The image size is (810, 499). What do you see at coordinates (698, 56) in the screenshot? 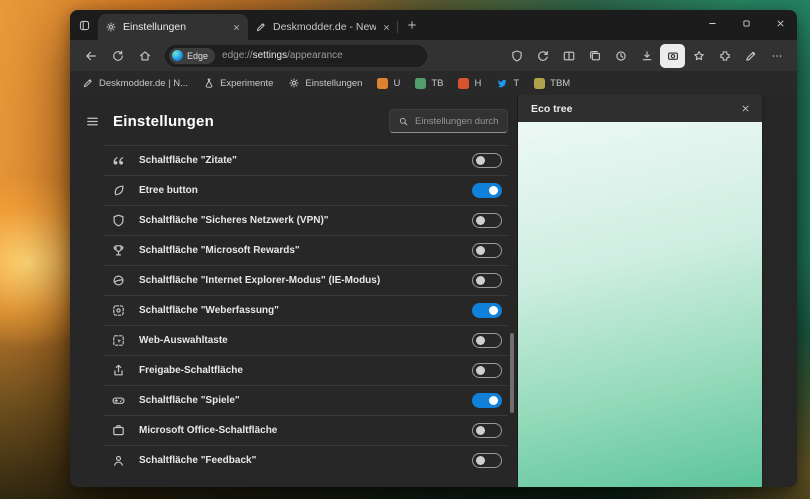
I see `star-icon` at bounding box center [698, 56].